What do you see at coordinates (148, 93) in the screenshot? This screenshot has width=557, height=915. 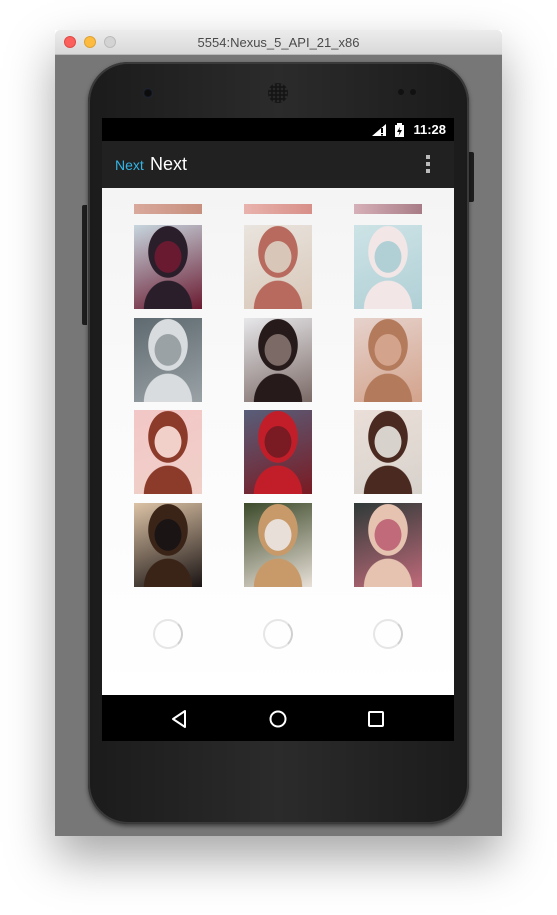 I see `front-camera-icon` at bounding box center [148, 93].